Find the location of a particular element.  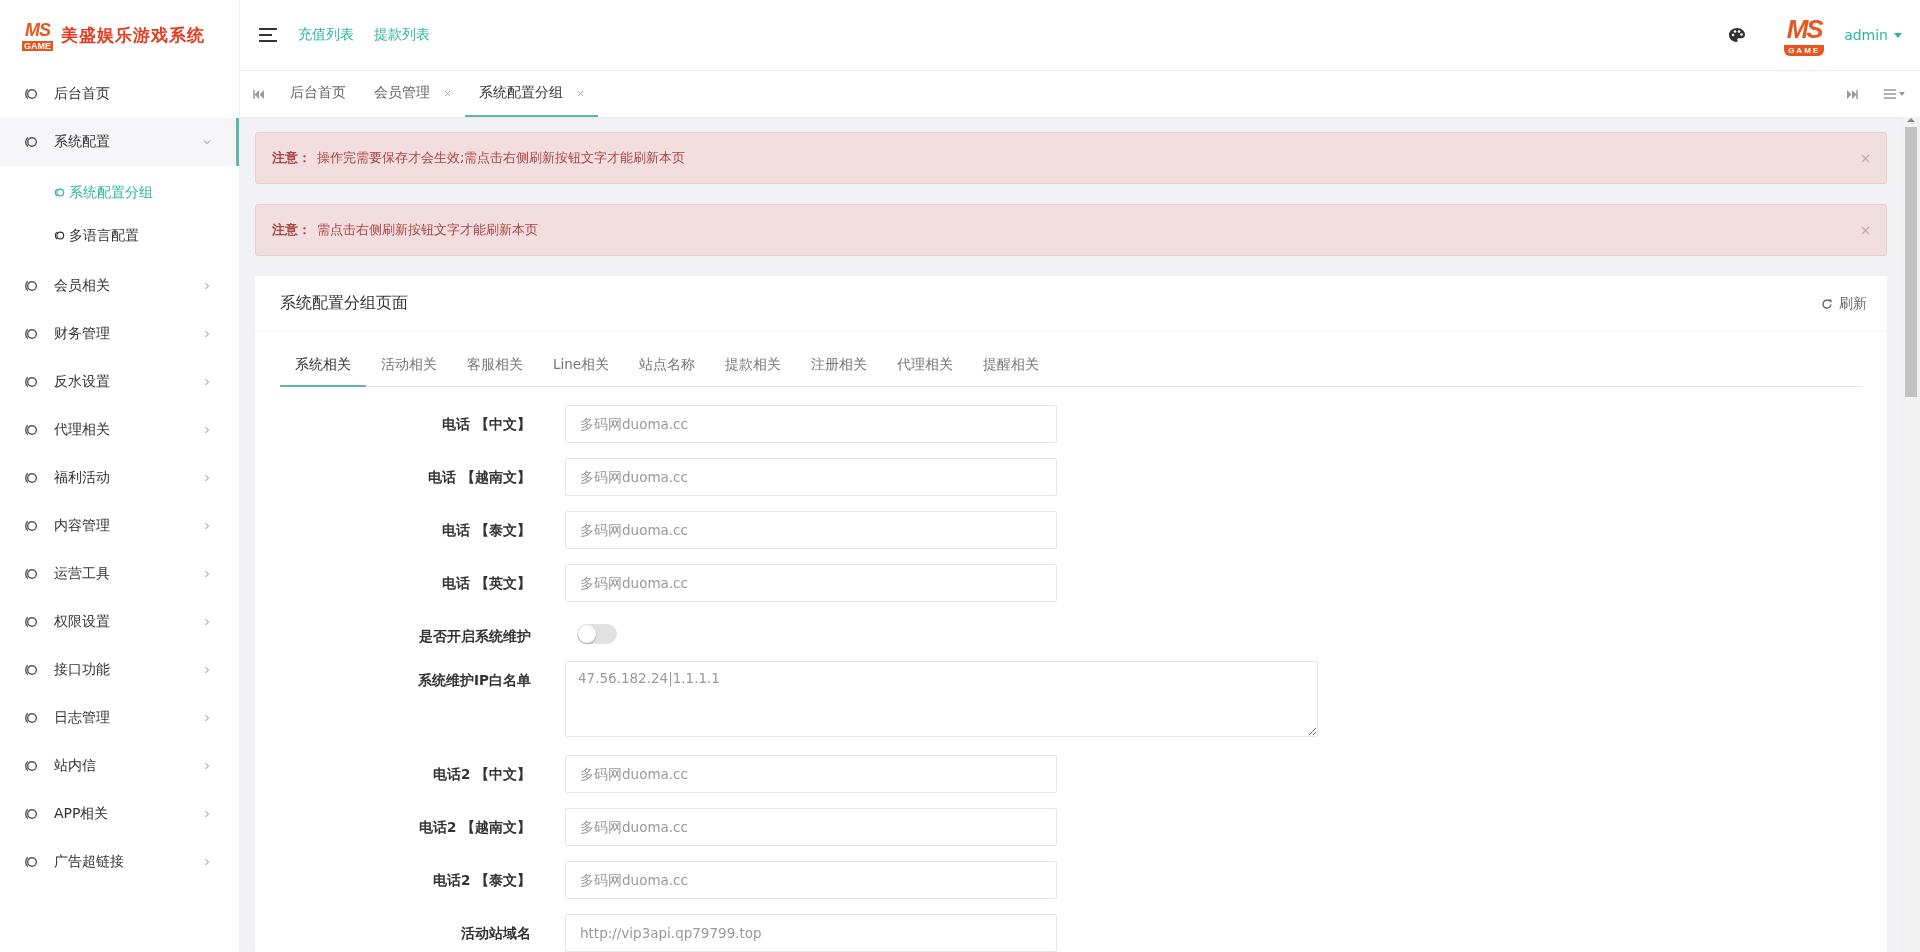

field-label: 电话2 【泰文】 is located at coordinates (481, 880).